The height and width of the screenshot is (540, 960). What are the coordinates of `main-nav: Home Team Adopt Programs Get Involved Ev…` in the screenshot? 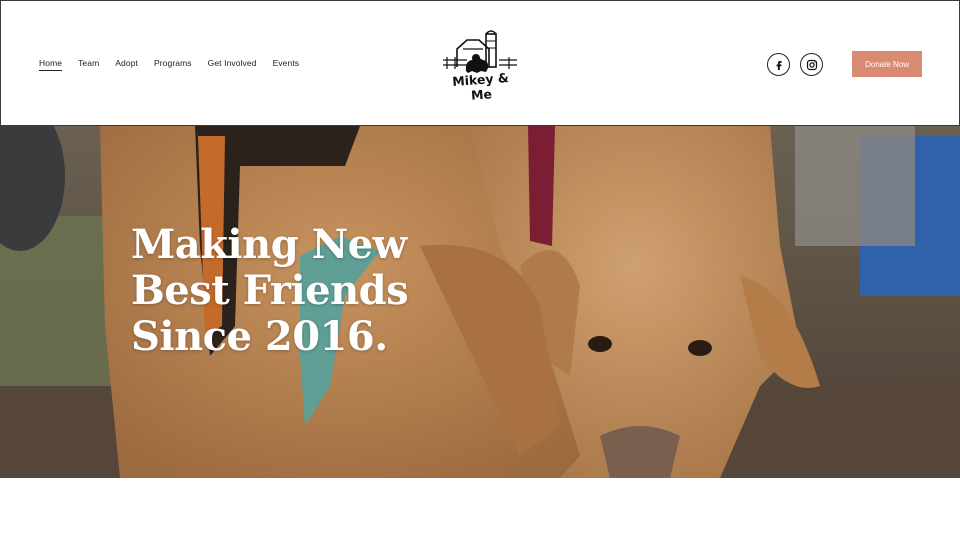 It's located at (177, 64).